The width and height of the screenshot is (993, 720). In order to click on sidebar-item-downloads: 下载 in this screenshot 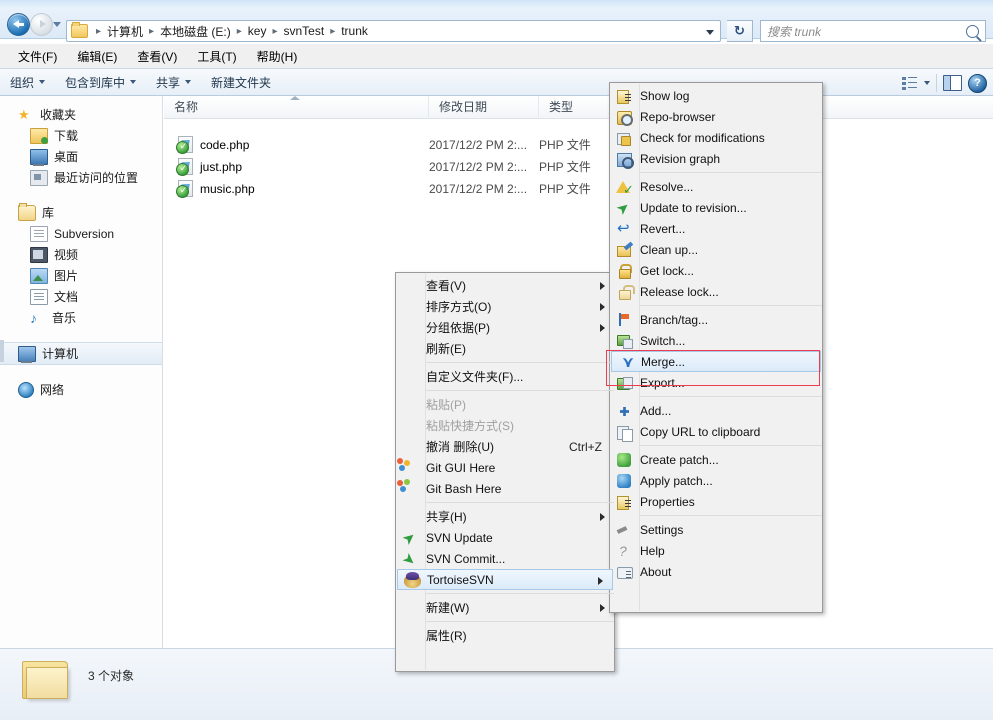, I will do `click(81, 135)`.